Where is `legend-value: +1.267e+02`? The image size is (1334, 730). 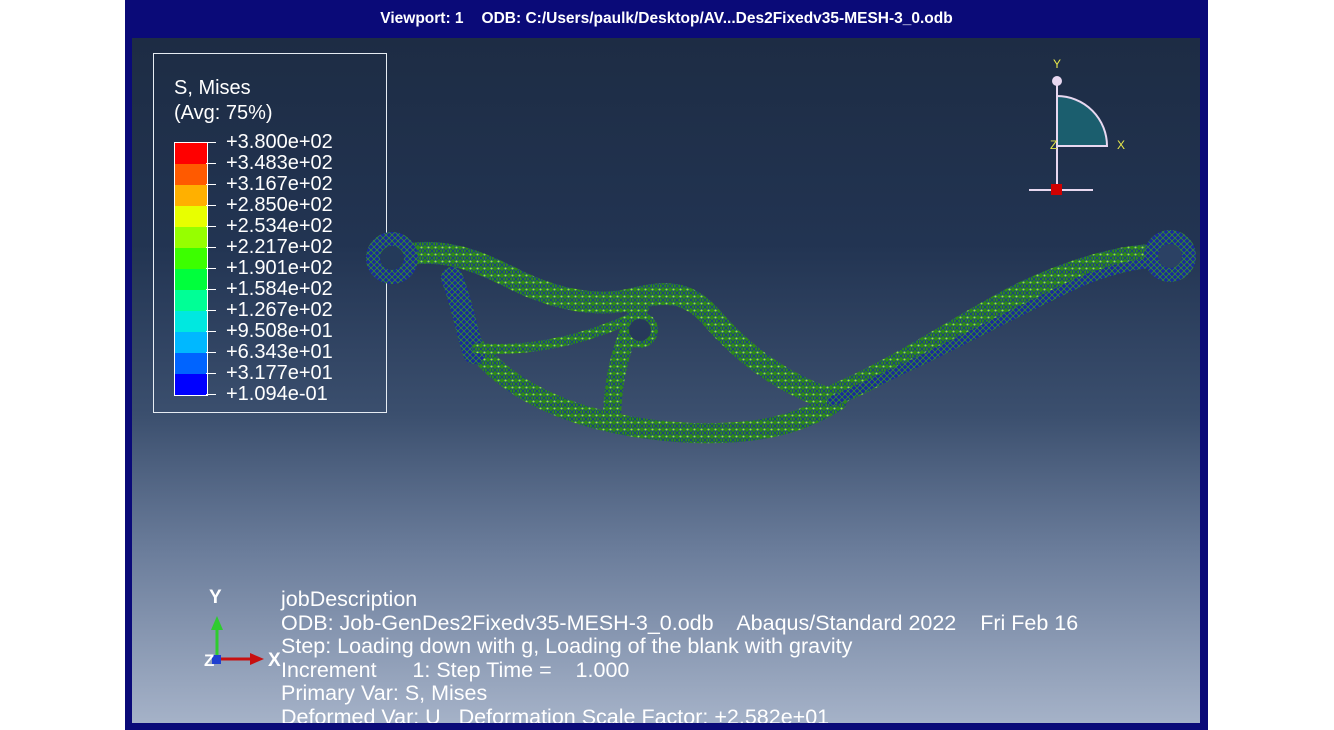
legend-value: +1.267e+02 is located at coordinates (269, 310).